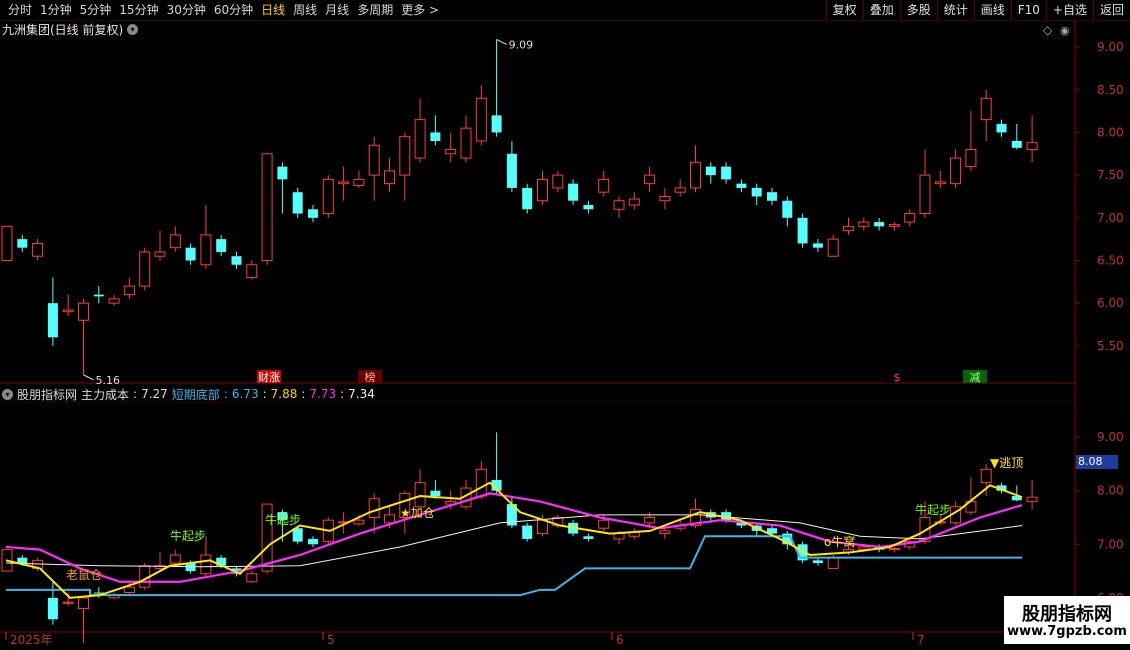  I want to click on price-tick-label: 8.50, so click(1110, 90).